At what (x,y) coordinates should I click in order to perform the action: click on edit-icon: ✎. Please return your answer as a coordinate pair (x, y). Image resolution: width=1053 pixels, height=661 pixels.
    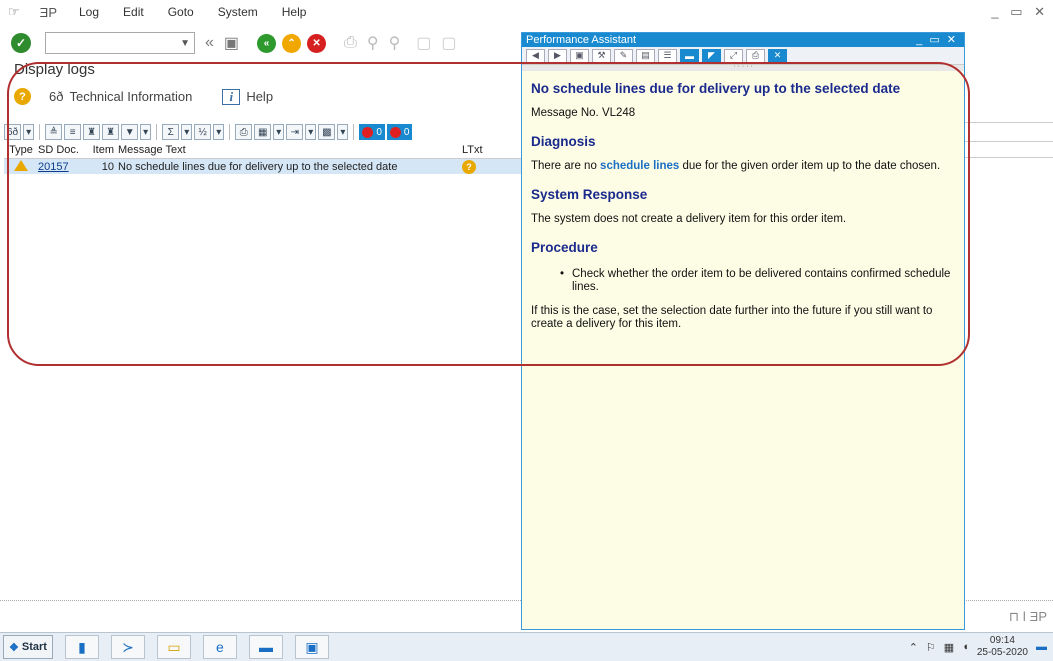
    Looking at the image, I should click on (623, 55).